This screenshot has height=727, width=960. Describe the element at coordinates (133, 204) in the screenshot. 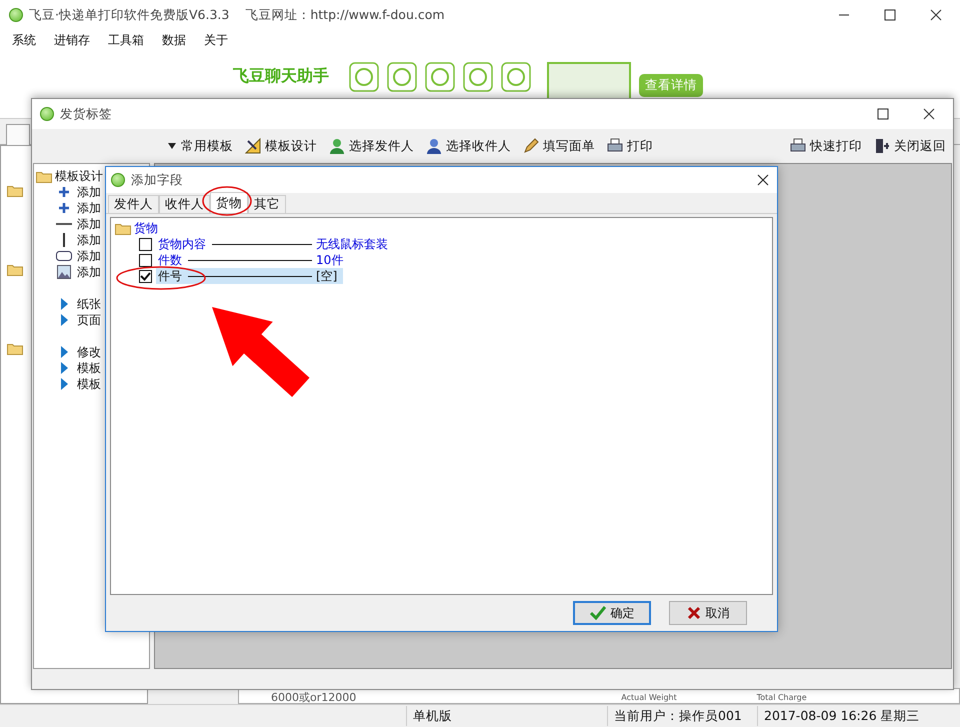

I see `tab: 发件人` at that location.